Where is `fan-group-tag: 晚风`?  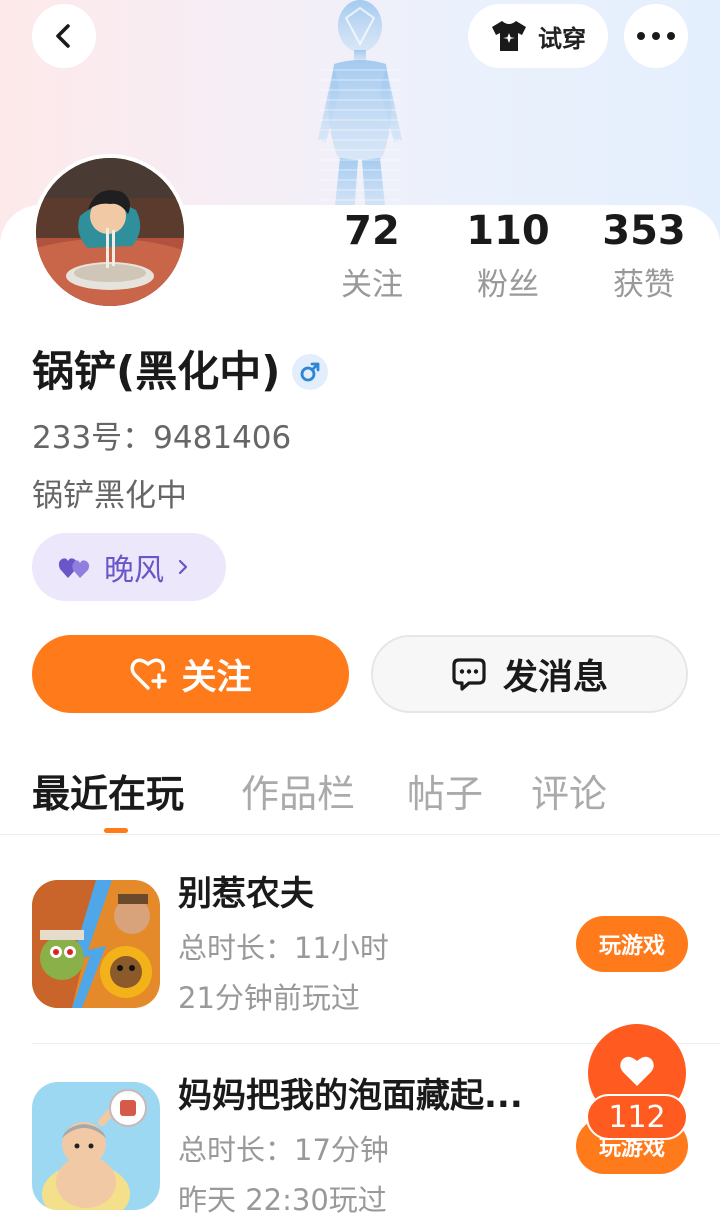
fan-group-tag: 晚风 is located at coordinates (129, 567).